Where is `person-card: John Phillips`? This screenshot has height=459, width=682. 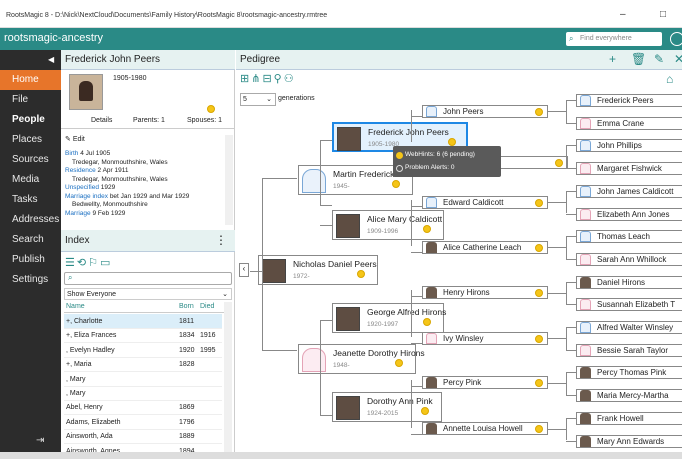
person-card: John Phillips is located at coordinates (629, 146).